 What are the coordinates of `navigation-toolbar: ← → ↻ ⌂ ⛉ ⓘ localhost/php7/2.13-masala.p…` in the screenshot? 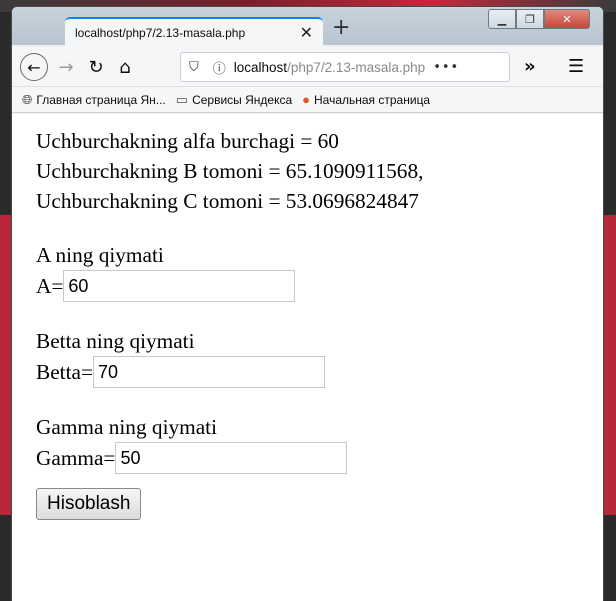 It's located at (307, 67).